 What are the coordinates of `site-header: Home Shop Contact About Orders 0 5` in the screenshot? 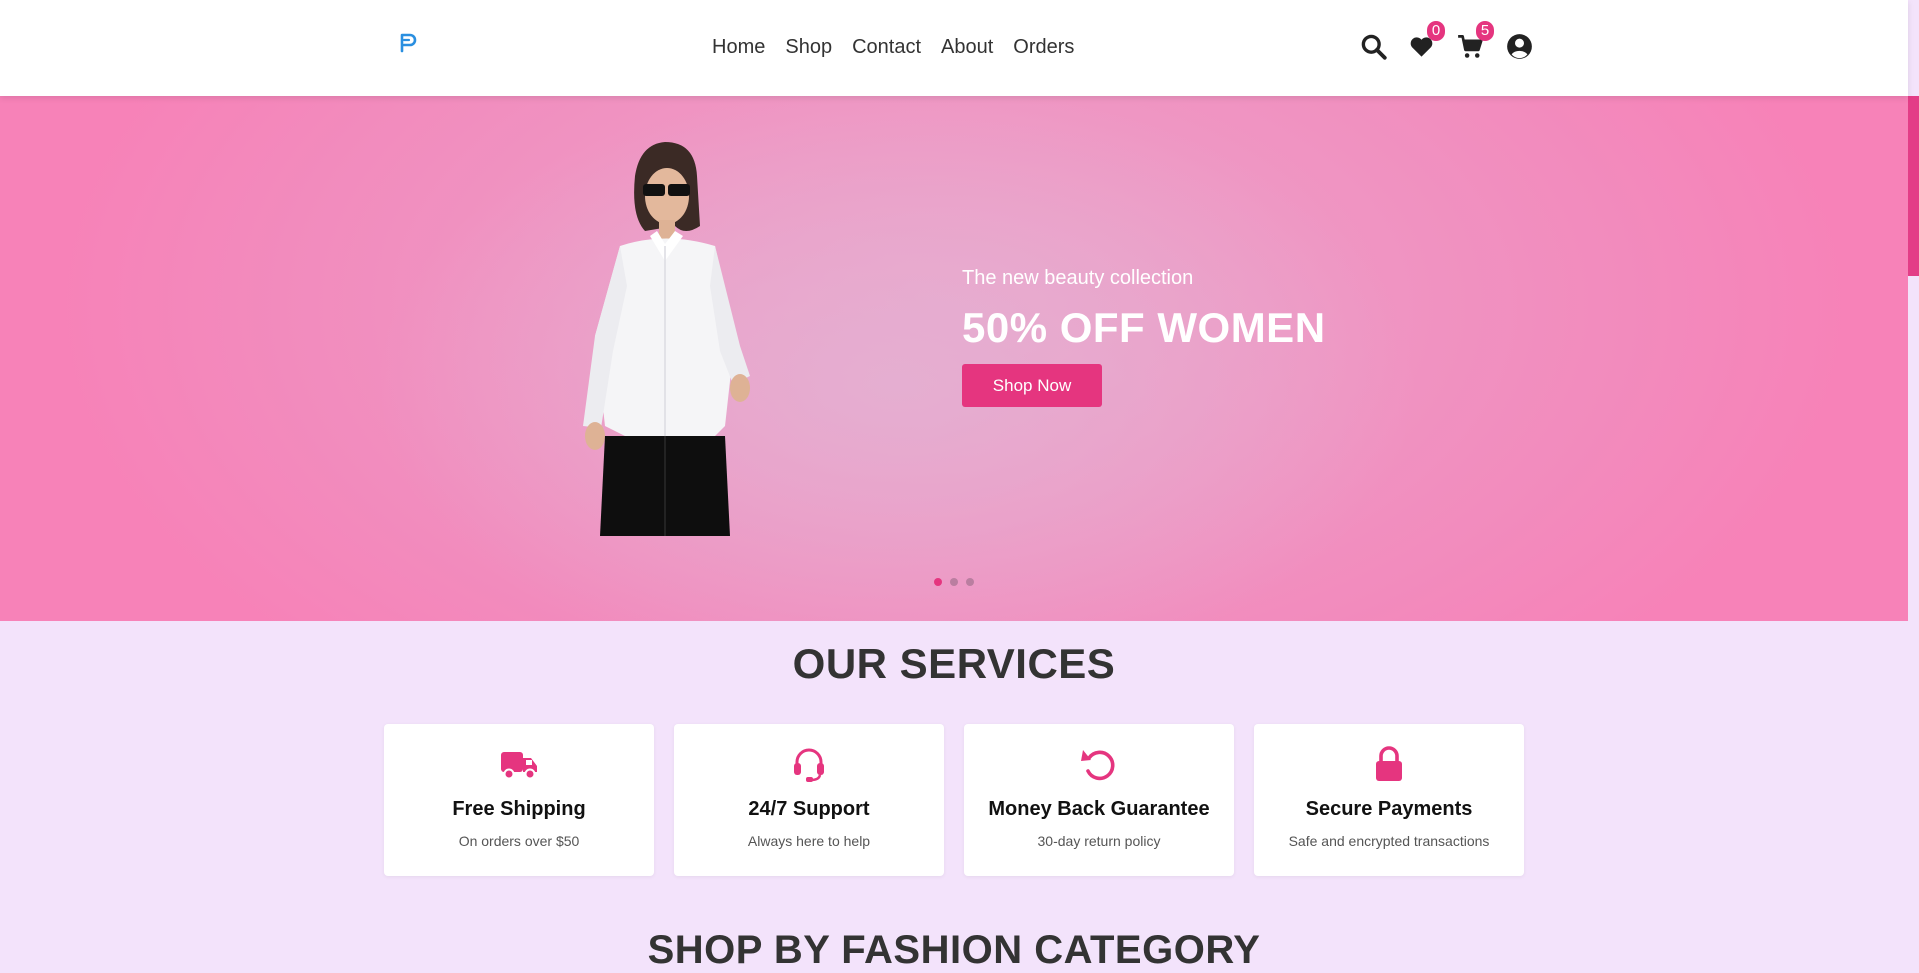 It's located at (954, 48).